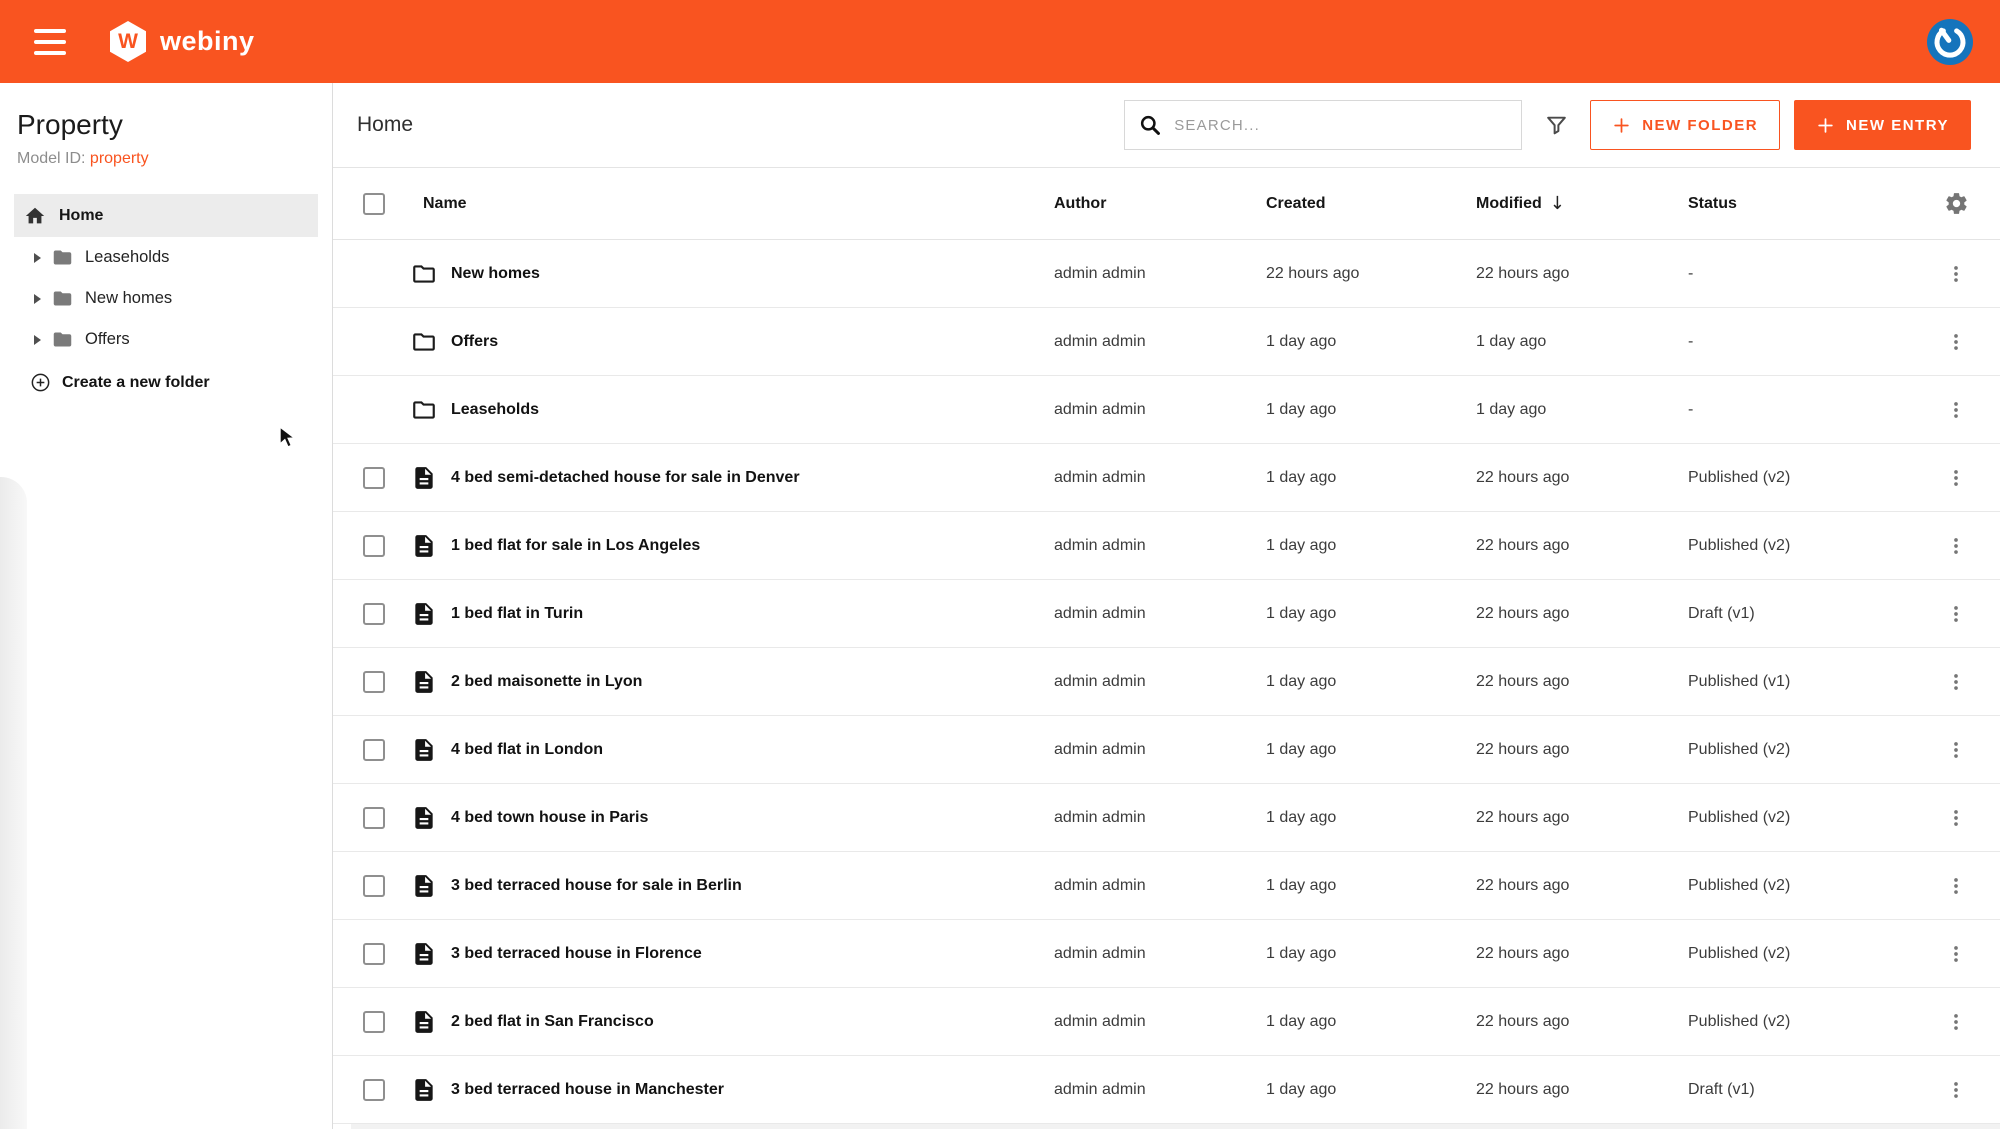  I want to click on row-name-cell: 3 bed terraced house for sale in Berlin, so click(725, 886).